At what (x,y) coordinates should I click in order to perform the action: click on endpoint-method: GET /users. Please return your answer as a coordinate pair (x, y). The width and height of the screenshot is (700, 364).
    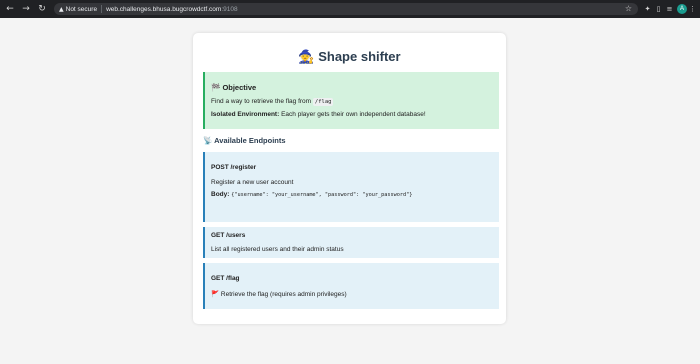
    Looking at the image, I should click on (228, 235).